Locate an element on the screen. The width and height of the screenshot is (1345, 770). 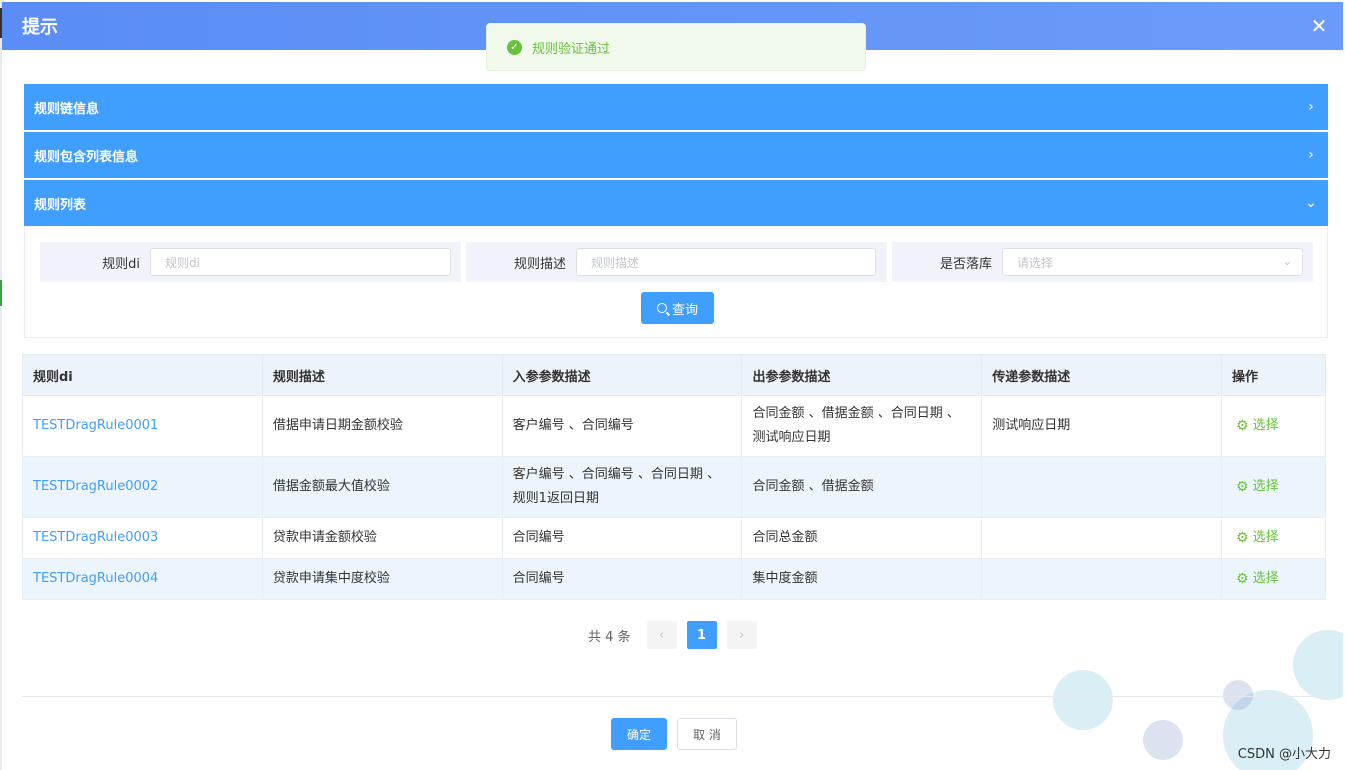
column-header: 入参参数描述 is located at coordinates (622, 375).